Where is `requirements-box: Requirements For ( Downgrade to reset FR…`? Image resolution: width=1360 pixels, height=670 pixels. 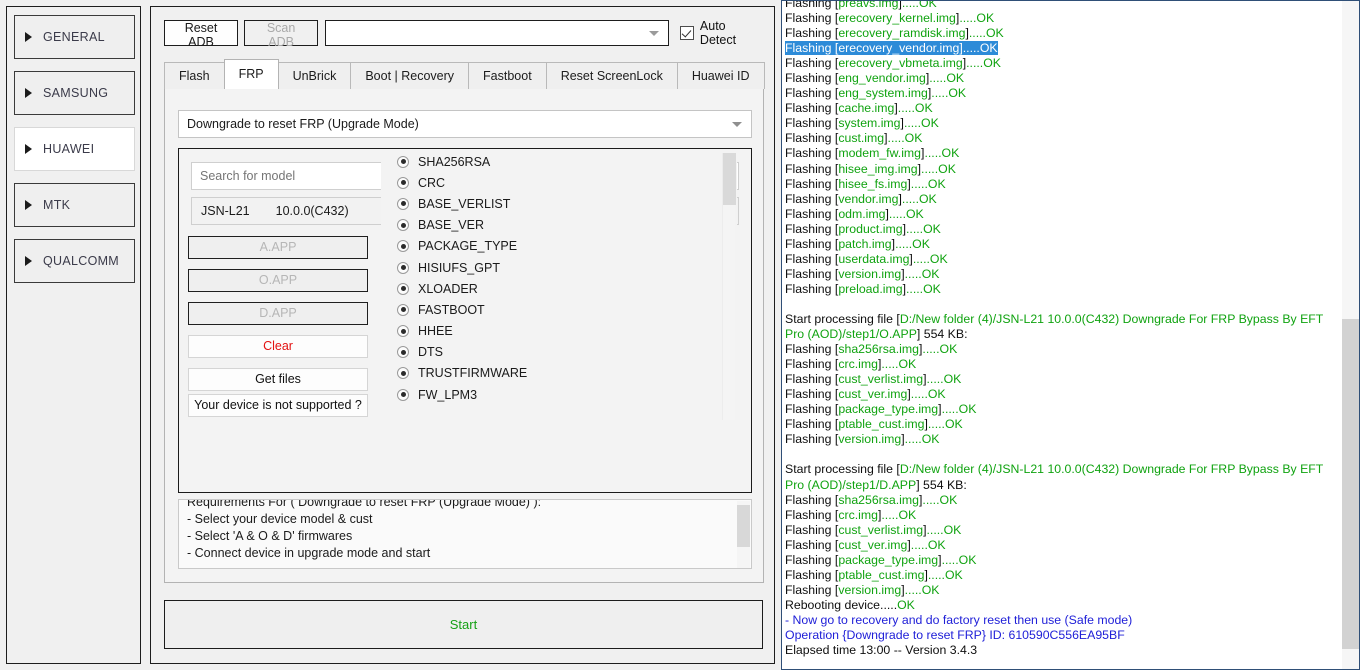
requirements-box: Requirements For ( Downgrade to reset FR… is located at coordinates (465, 534).